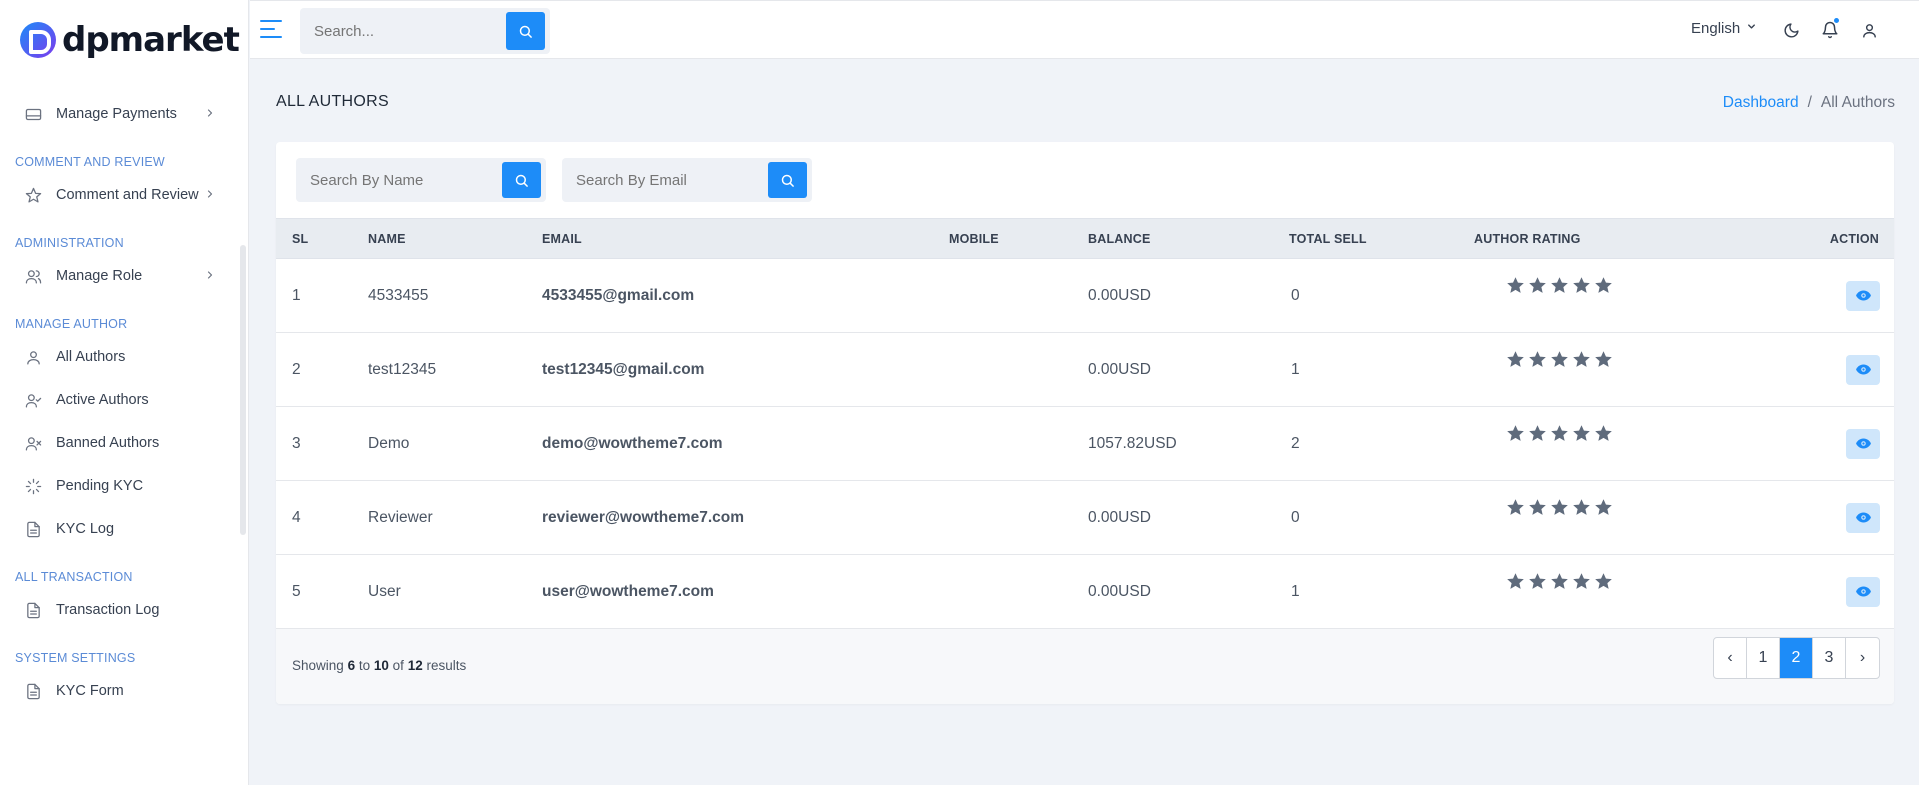 The width and height of the screenshot is (1919, 785). Describe the element at coordinates (1761, 102) in the screenshot. I see `breadcrumb-dashboard-link: Dashboard` at that location.